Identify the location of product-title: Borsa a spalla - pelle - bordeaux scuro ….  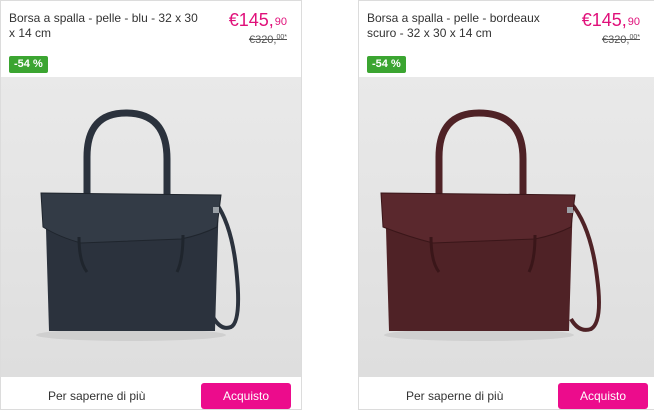
(462, 26).